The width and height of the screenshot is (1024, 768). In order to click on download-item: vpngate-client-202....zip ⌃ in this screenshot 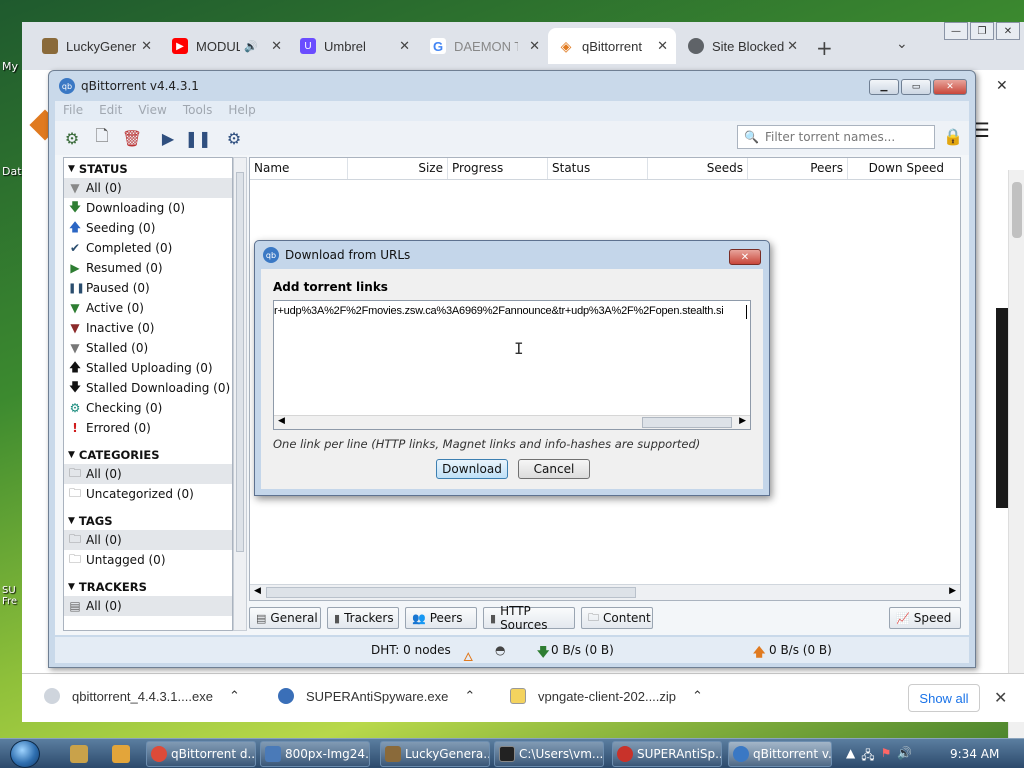, I will do `click(606, 696)`.